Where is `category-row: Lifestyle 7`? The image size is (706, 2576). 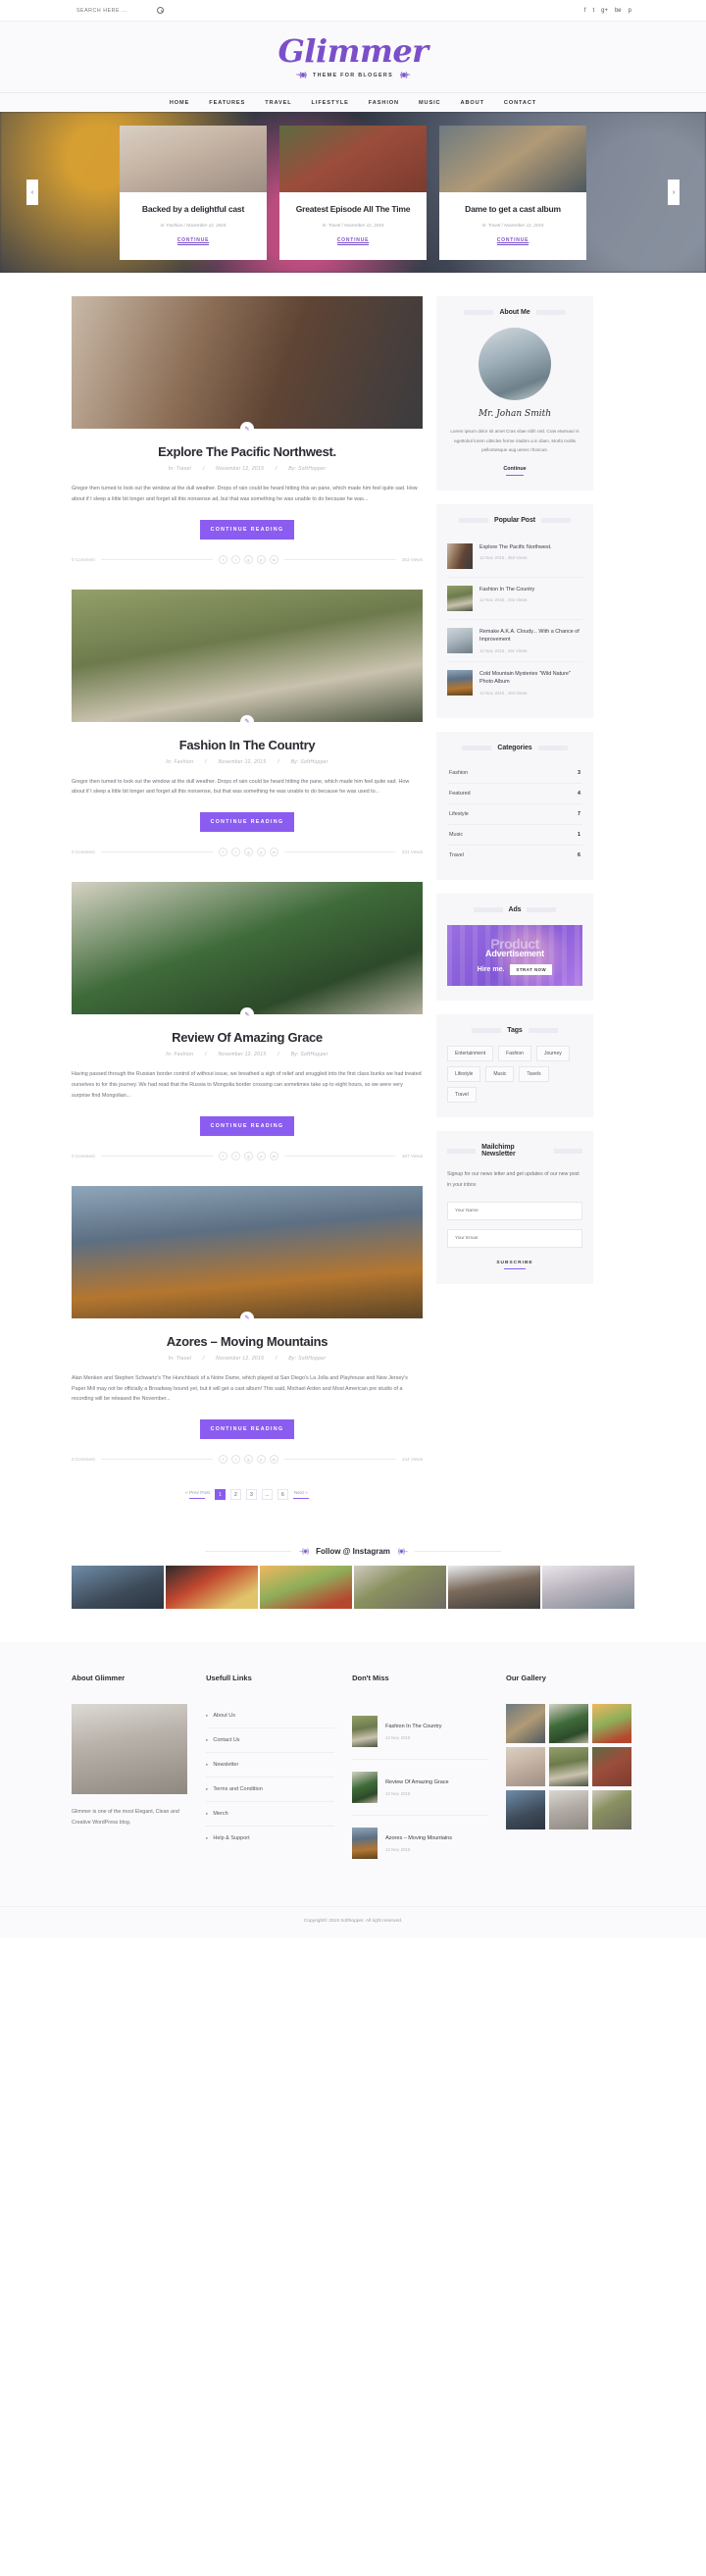 category-row: Lifestyle 7 is located at coordinates (514, 815).